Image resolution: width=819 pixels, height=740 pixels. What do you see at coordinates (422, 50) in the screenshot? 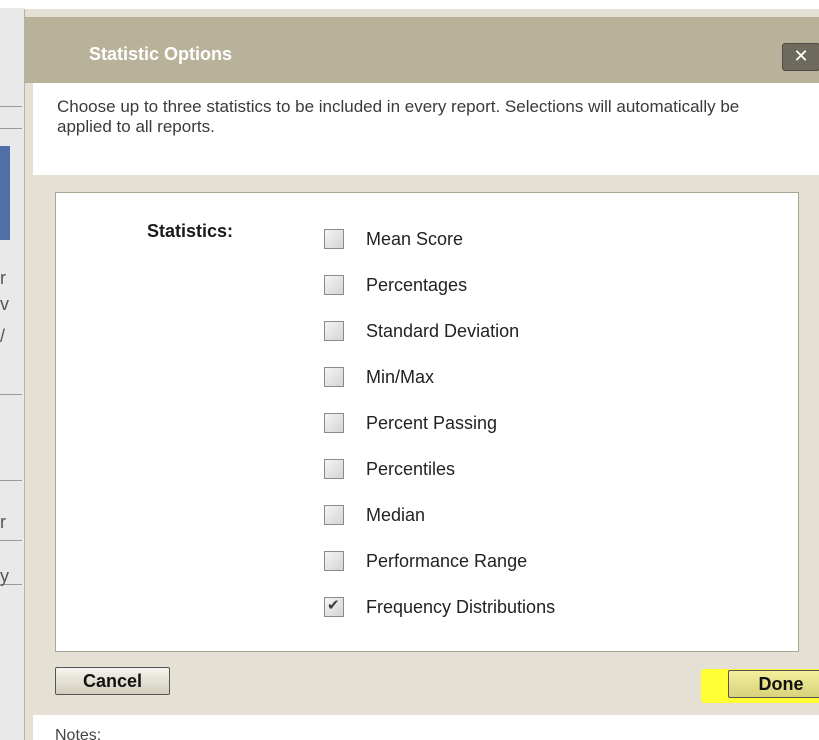
I see `dialog-titlebar: Statistic Options ✕` at bounding box center [422, 50].